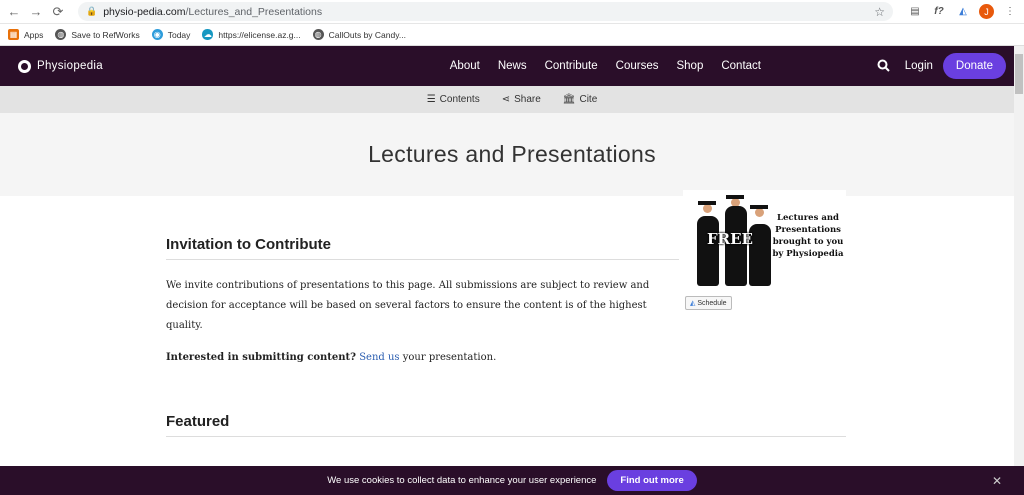 This screenshot has height=495, width=1024. What do you see at coordinates (13, 34) in the screenshot?
I see `apps-grid-icon: ▦` at bounding box center [13, 34].